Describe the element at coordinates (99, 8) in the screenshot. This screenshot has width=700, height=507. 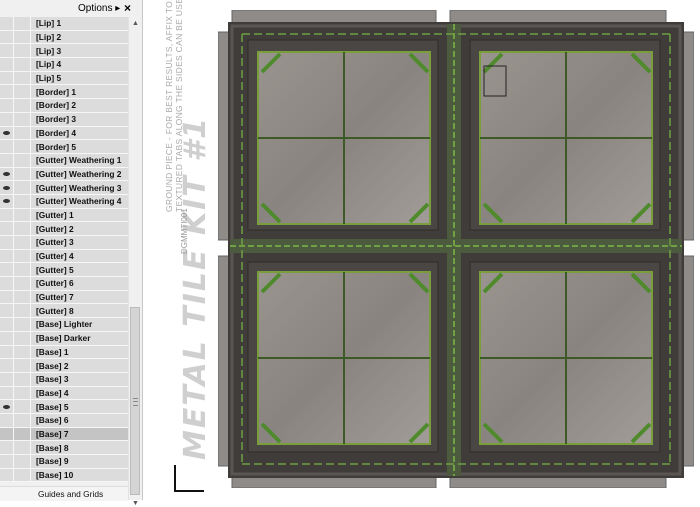
I see `options-menu-button: Options ▸` at that location.